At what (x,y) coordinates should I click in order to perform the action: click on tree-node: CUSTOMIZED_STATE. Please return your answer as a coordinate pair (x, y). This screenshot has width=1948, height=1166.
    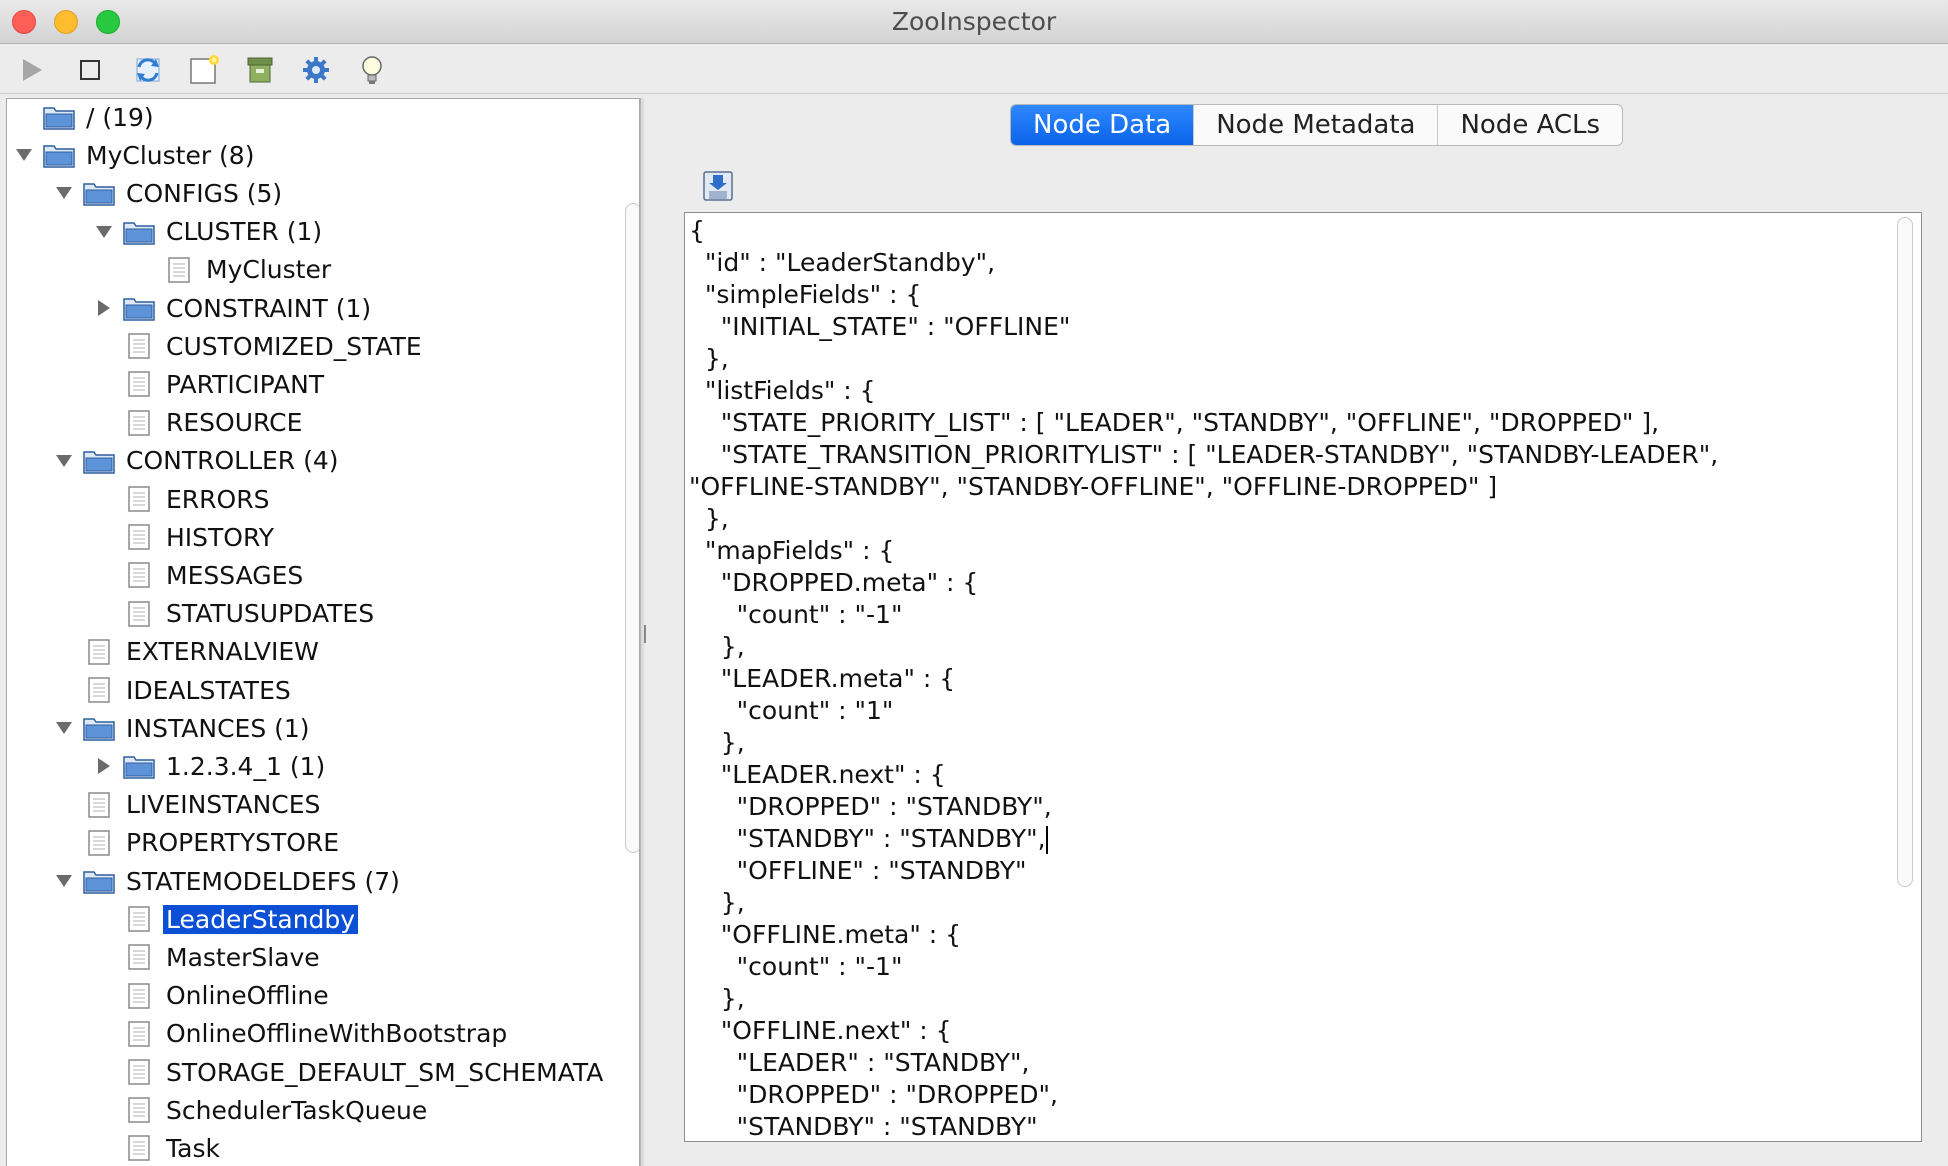
    Looking at the image, I should click on (259, 346).